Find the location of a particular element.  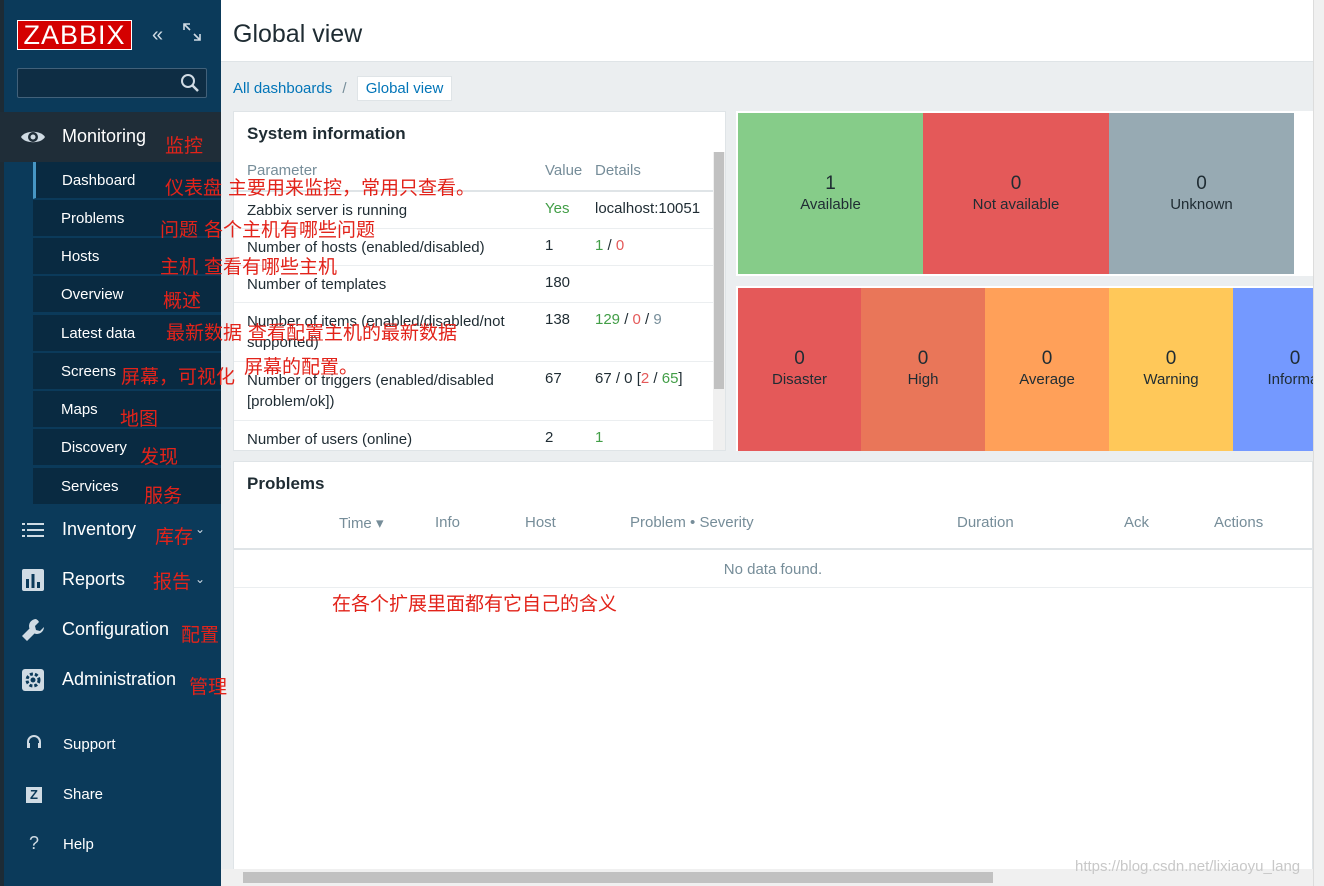

column-header: Details is located at coordinates (618, 170).